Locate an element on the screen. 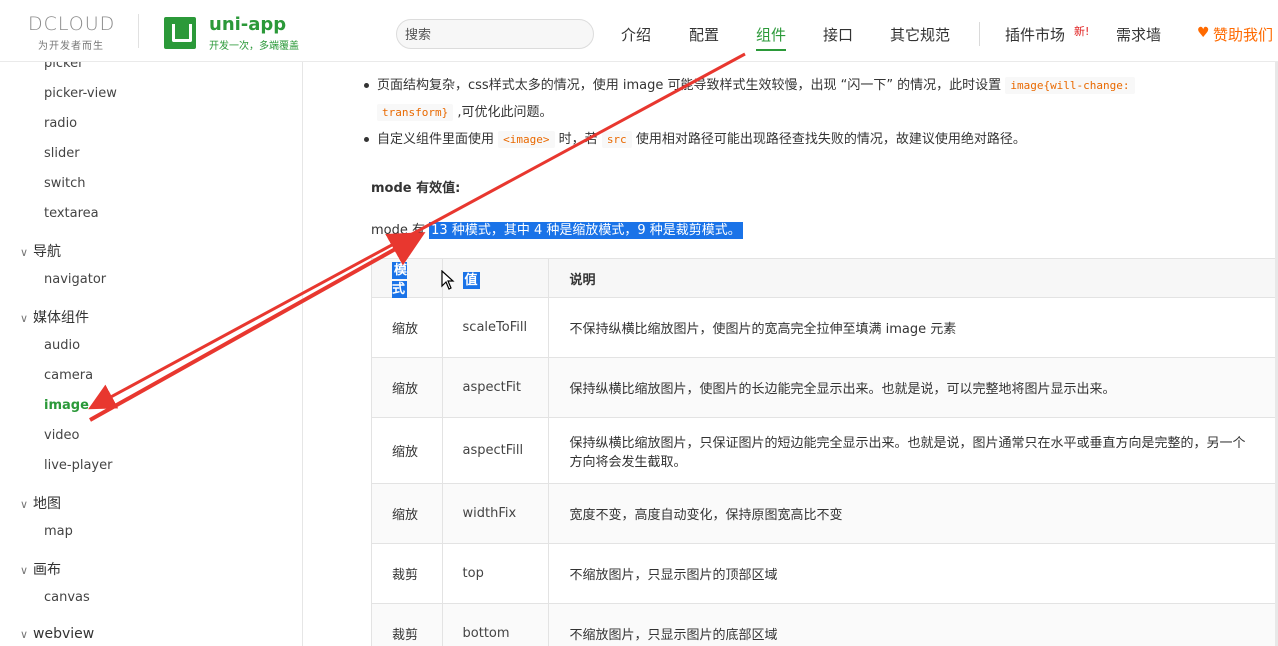  sidebar-group-media: ∨ 媒体组件 is located at coordinates (54, 317).